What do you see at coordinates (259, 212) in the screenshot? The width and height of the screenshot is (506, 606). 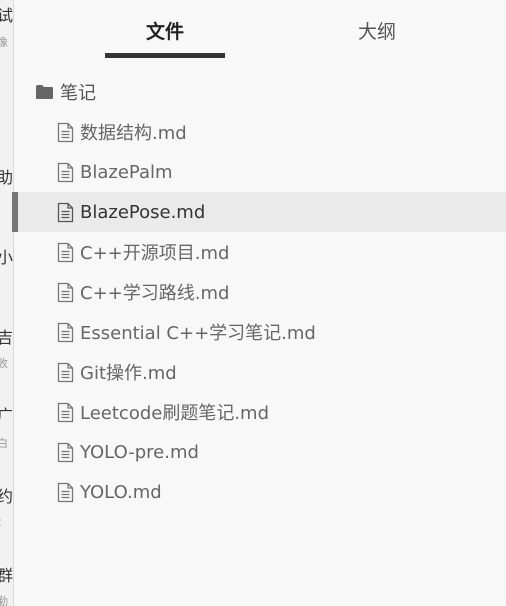 I see `file-item-active: BlazePose.md` at bounding box center [259, 212].